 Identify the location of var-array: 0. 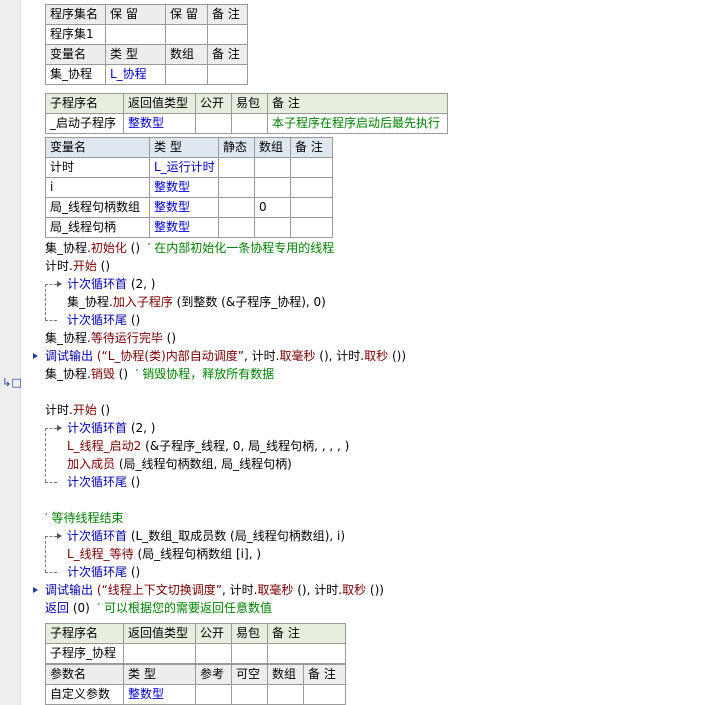
(272, 207).